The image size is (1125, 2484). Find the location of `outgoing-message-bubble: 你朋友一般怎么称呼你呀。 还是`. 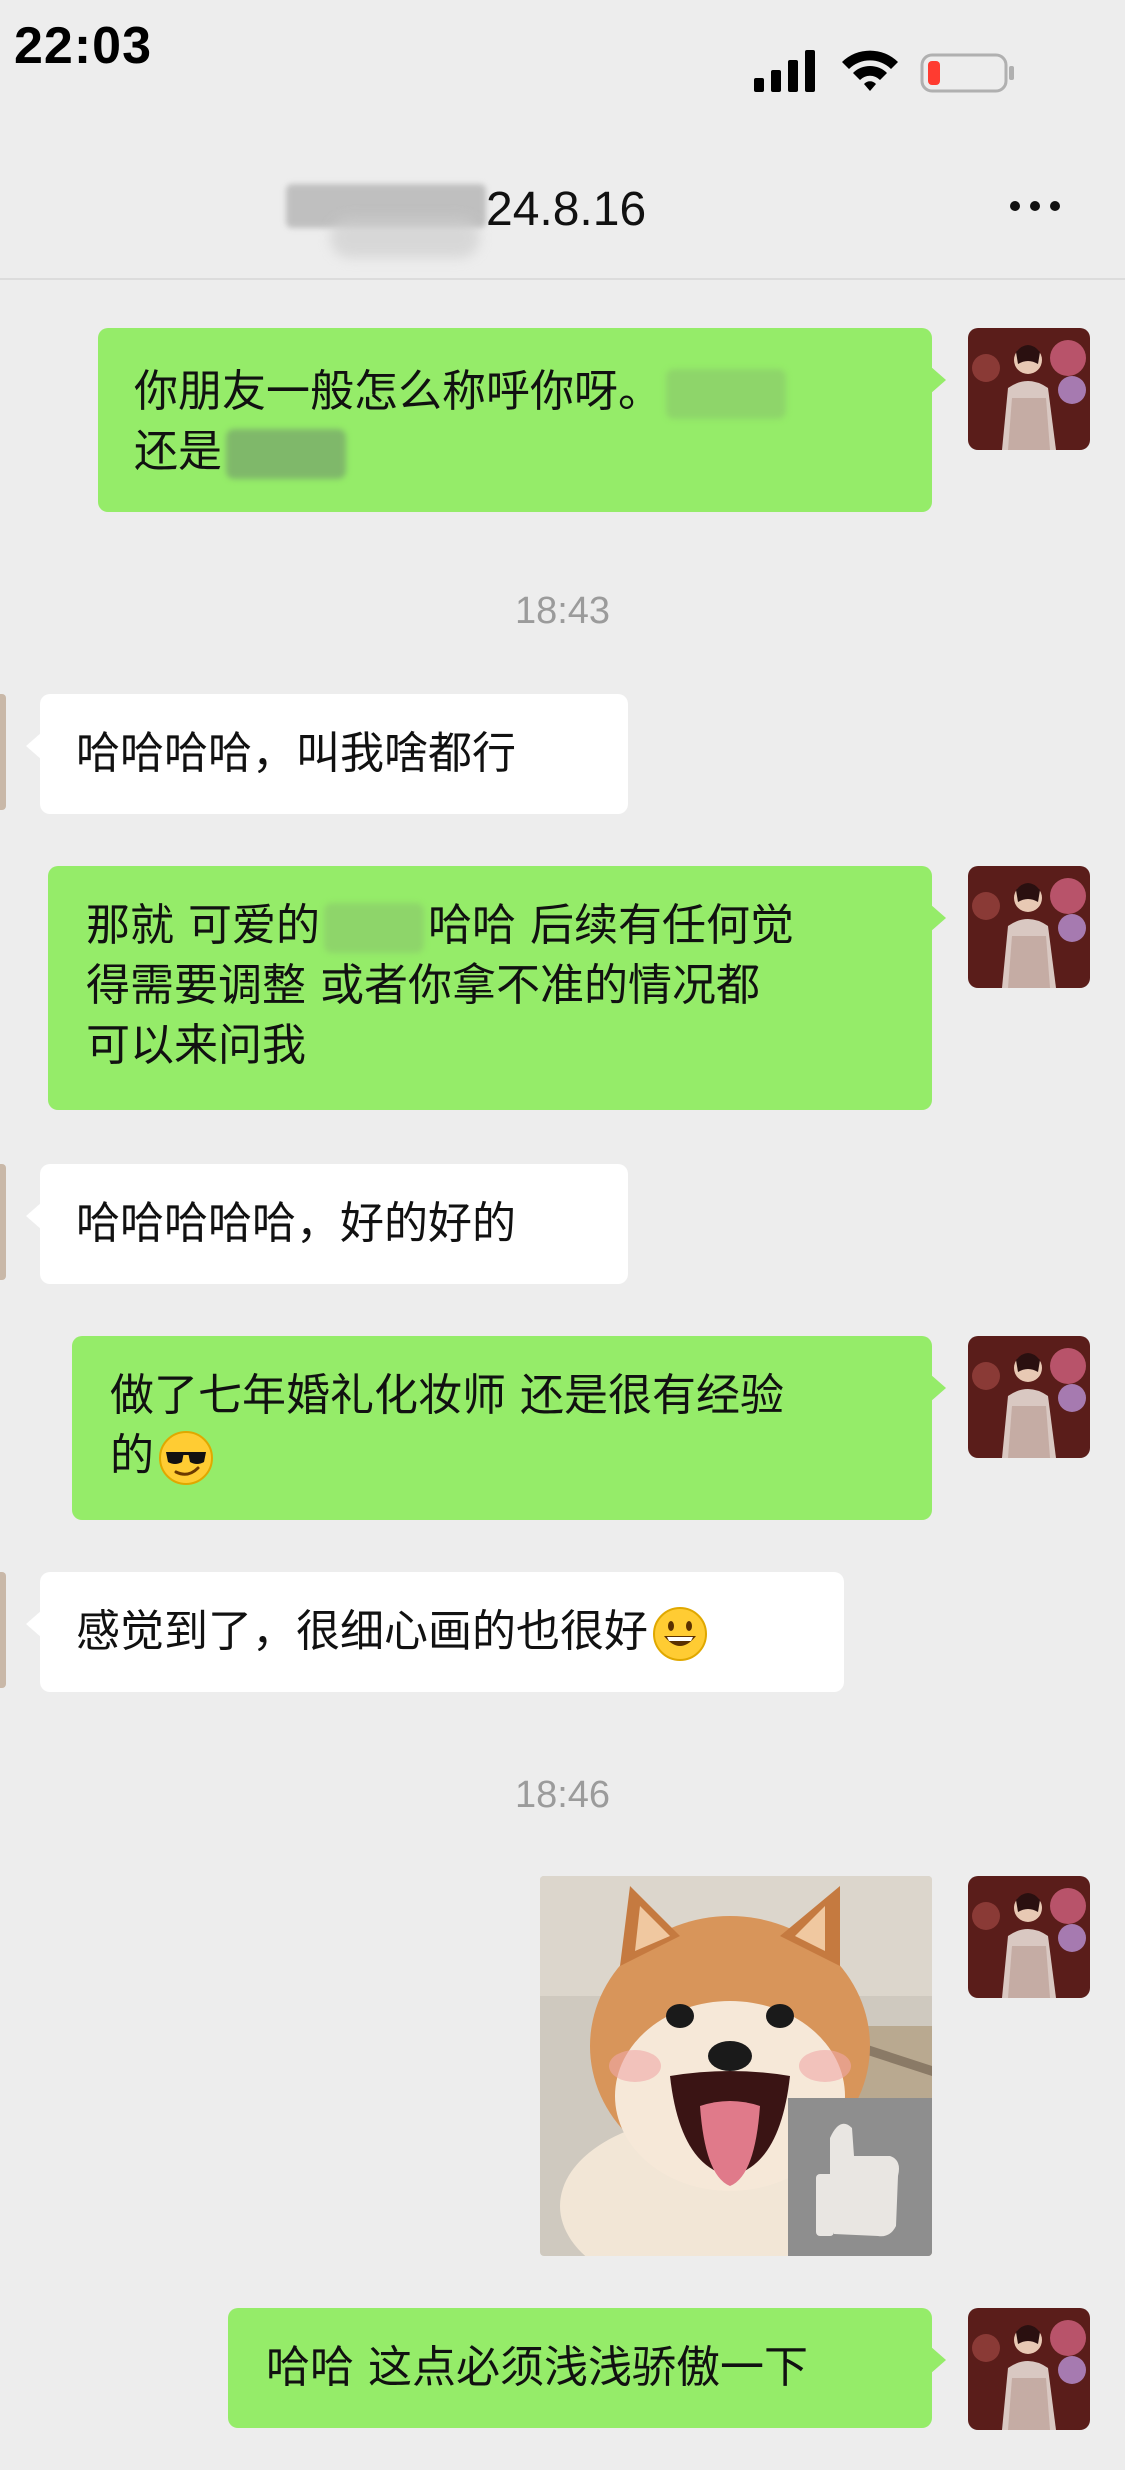

outgoing-message-bubble: 你朋友一般怎么称呼你呀。 还是 is located at coordinates (522, 420).